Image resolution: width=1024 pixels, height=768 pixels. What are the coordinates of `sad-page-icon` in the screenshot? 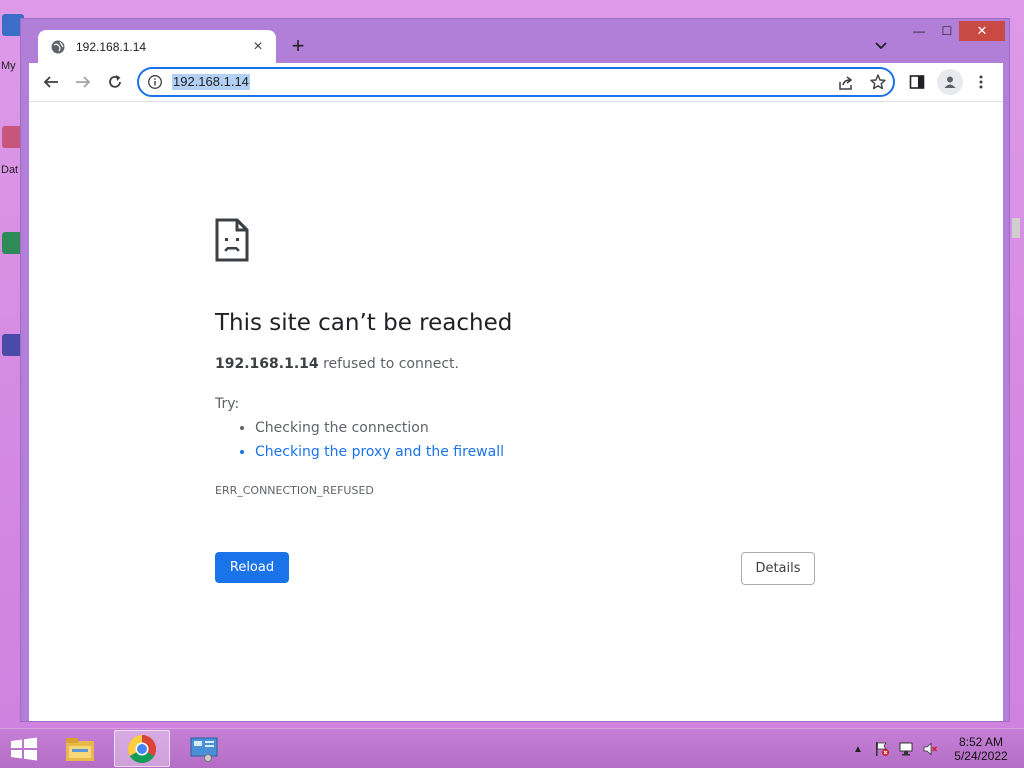 It's located at (232, 240).